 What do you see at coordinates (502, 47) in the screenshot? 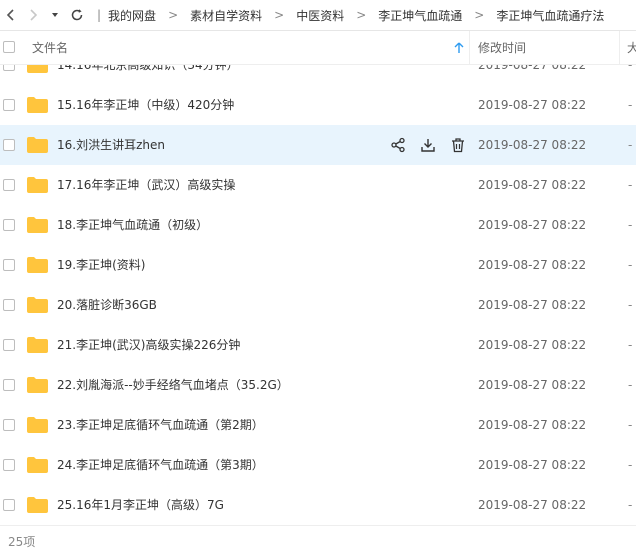
I see `column-header-modified-time: 修改时间` at bounding box center [502, 47].